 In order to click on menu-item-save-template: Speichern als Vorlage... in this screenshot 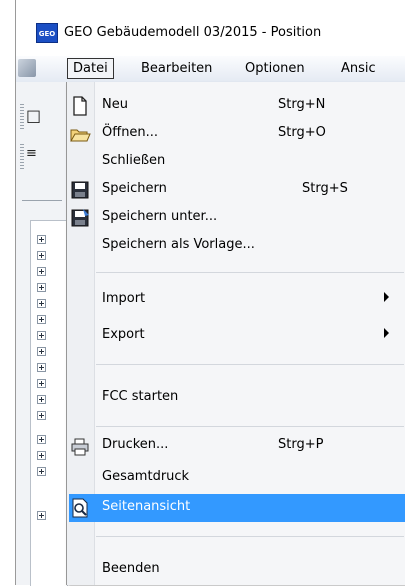, I will do `click(237, 246)`.